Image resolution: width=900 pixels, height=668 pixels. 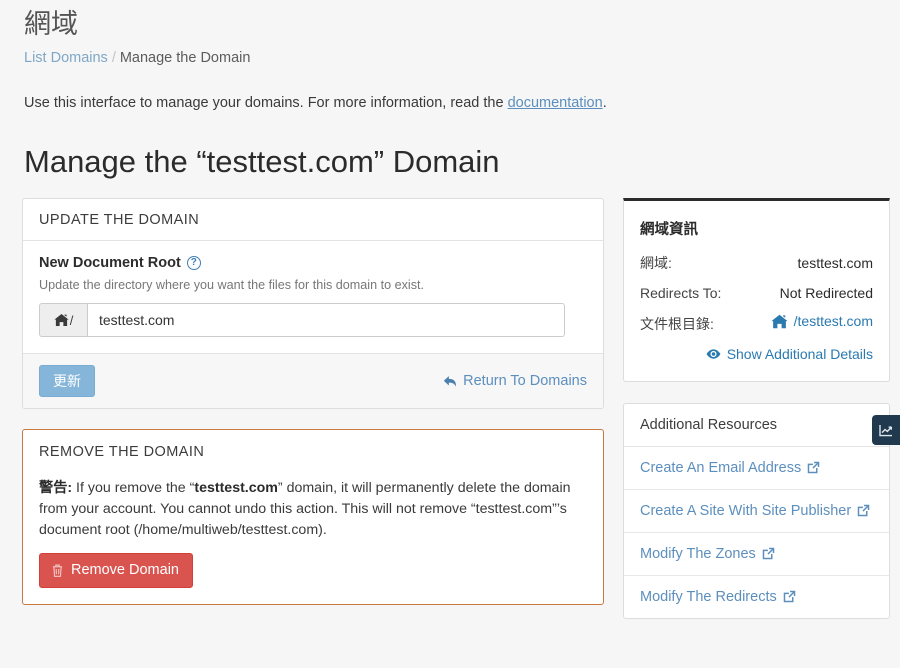 I want to click on page-title: Manage the “testtest.com” Domain, so click(x=262, y=162).